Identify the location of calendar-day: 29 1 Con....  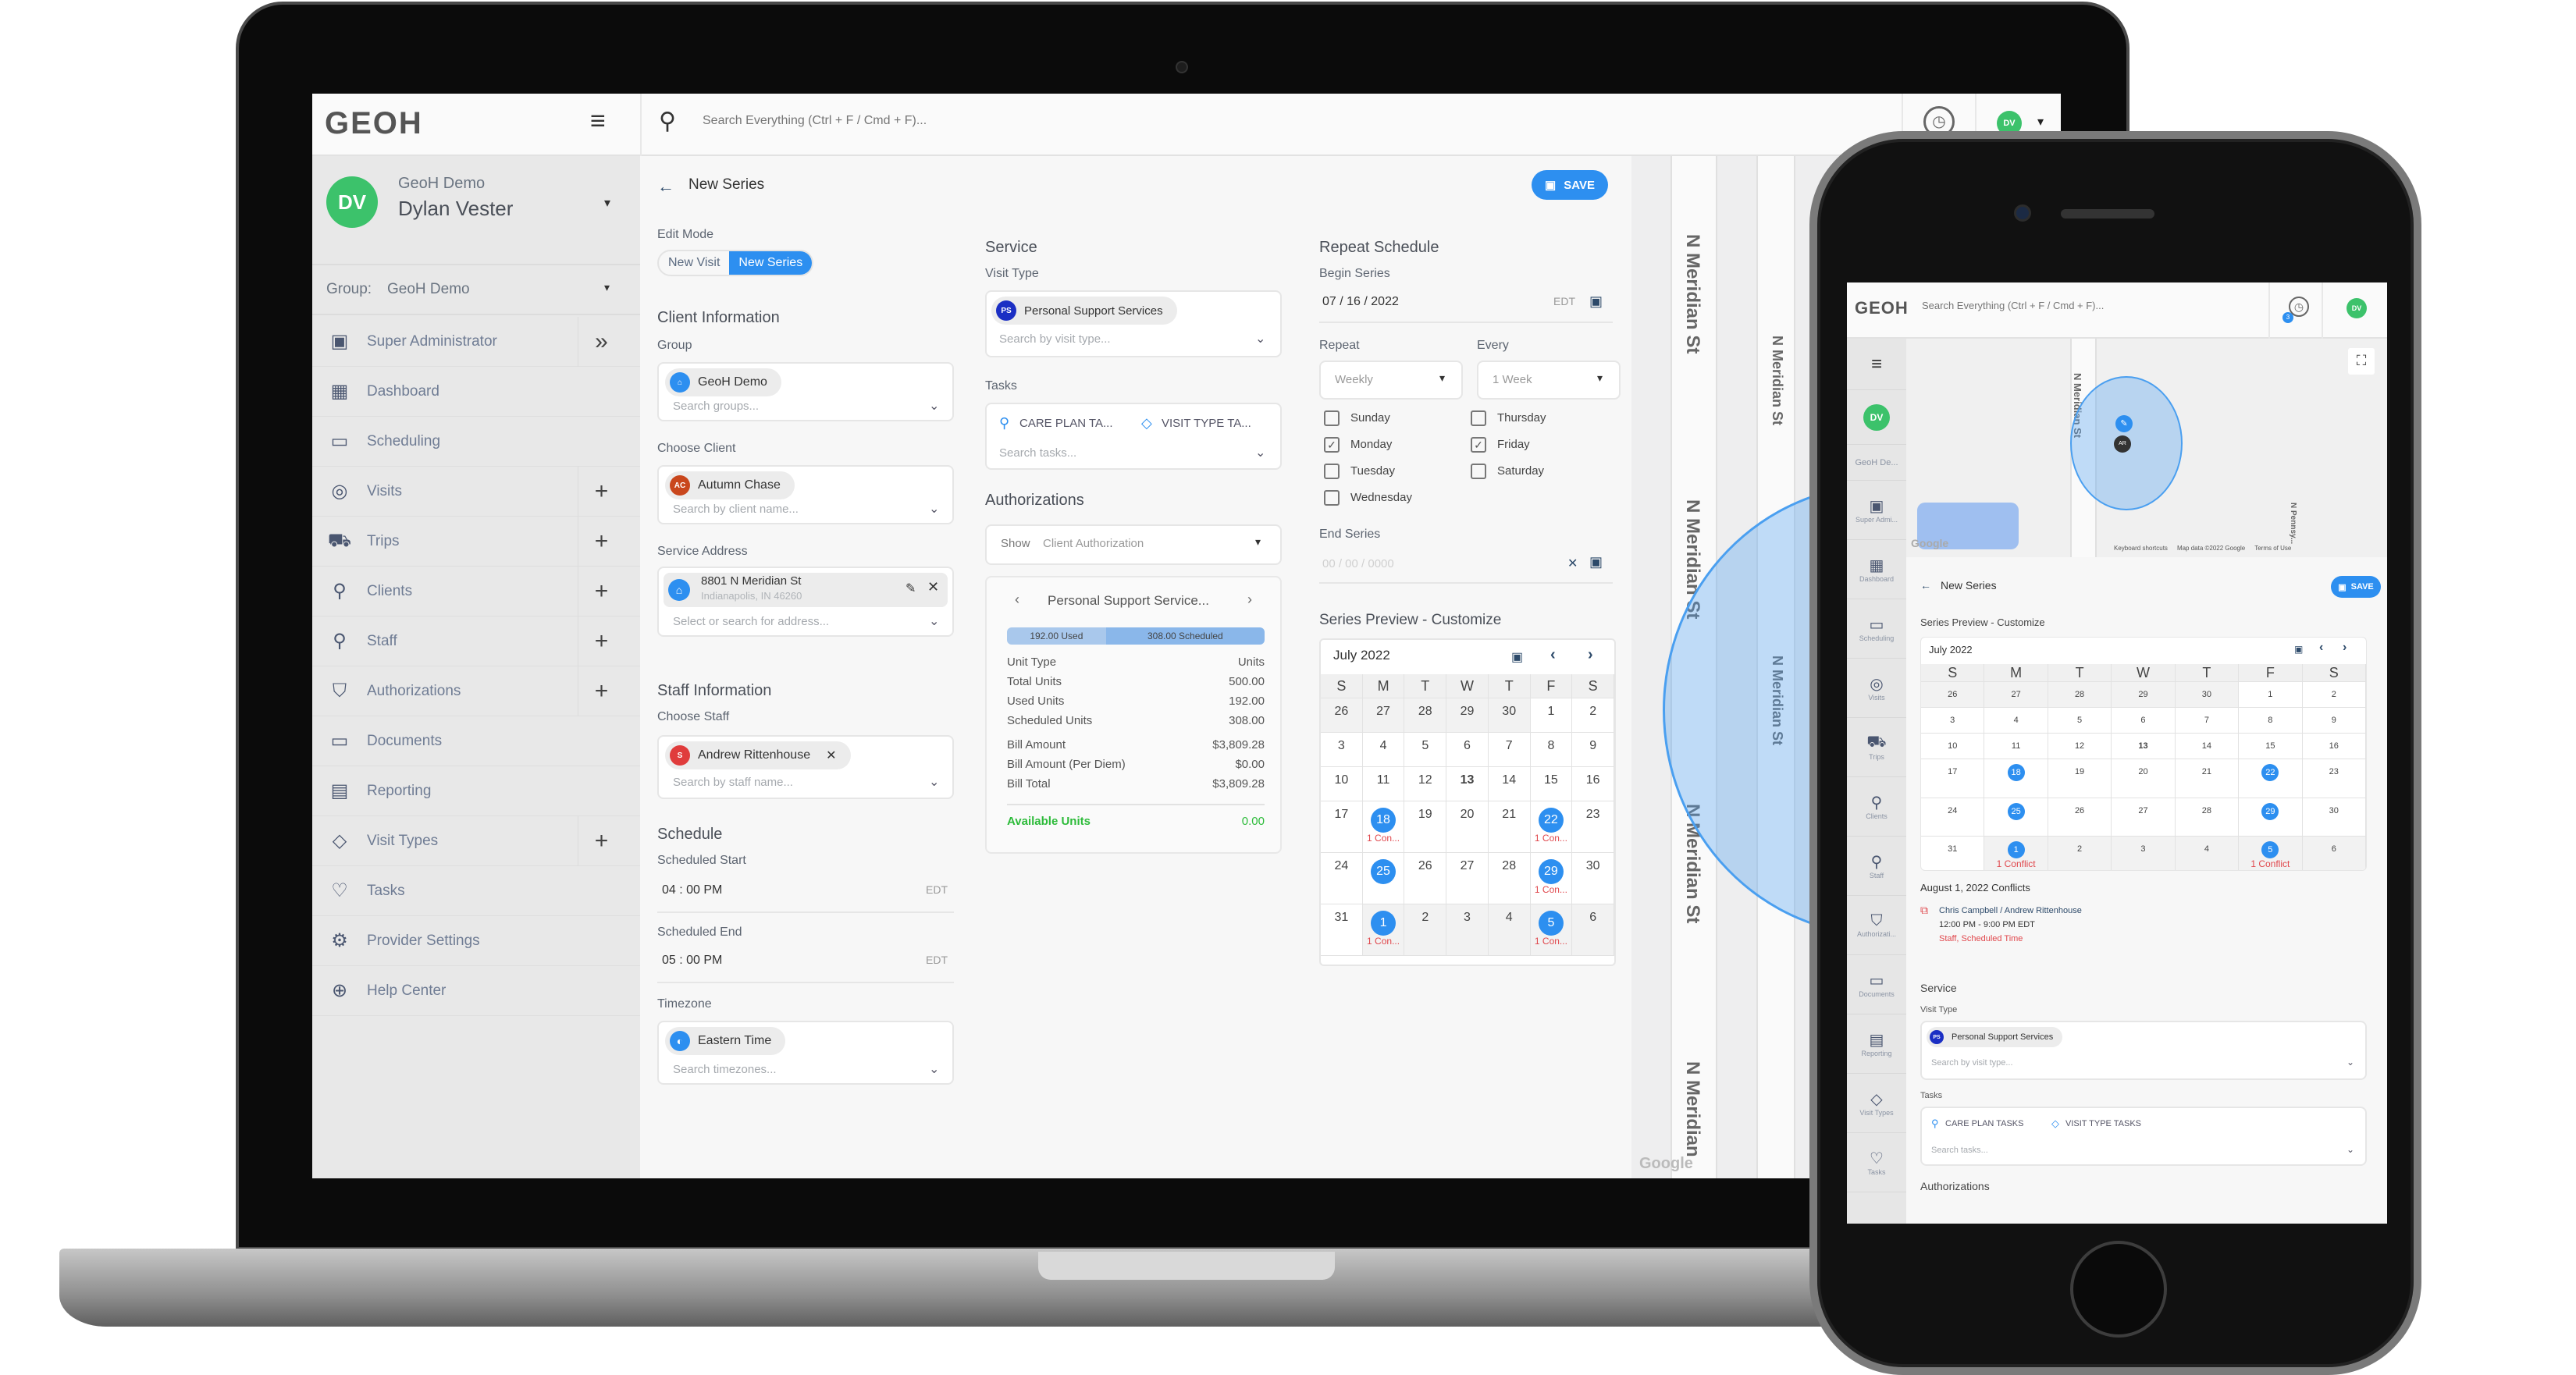
(1551, 878).